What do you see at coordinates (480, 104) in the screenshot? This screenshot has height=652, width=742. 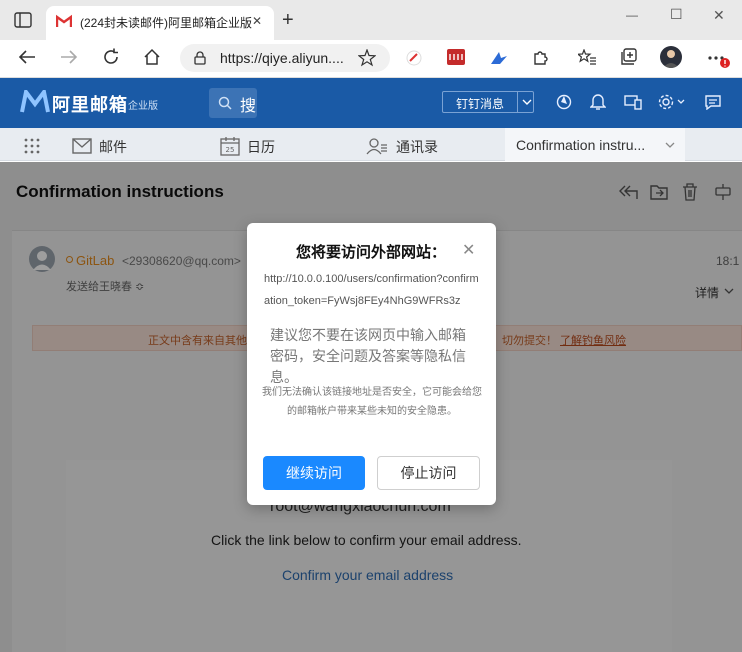 I see `dingding-label: 钉钉消息` at bounding box center [480, 104].